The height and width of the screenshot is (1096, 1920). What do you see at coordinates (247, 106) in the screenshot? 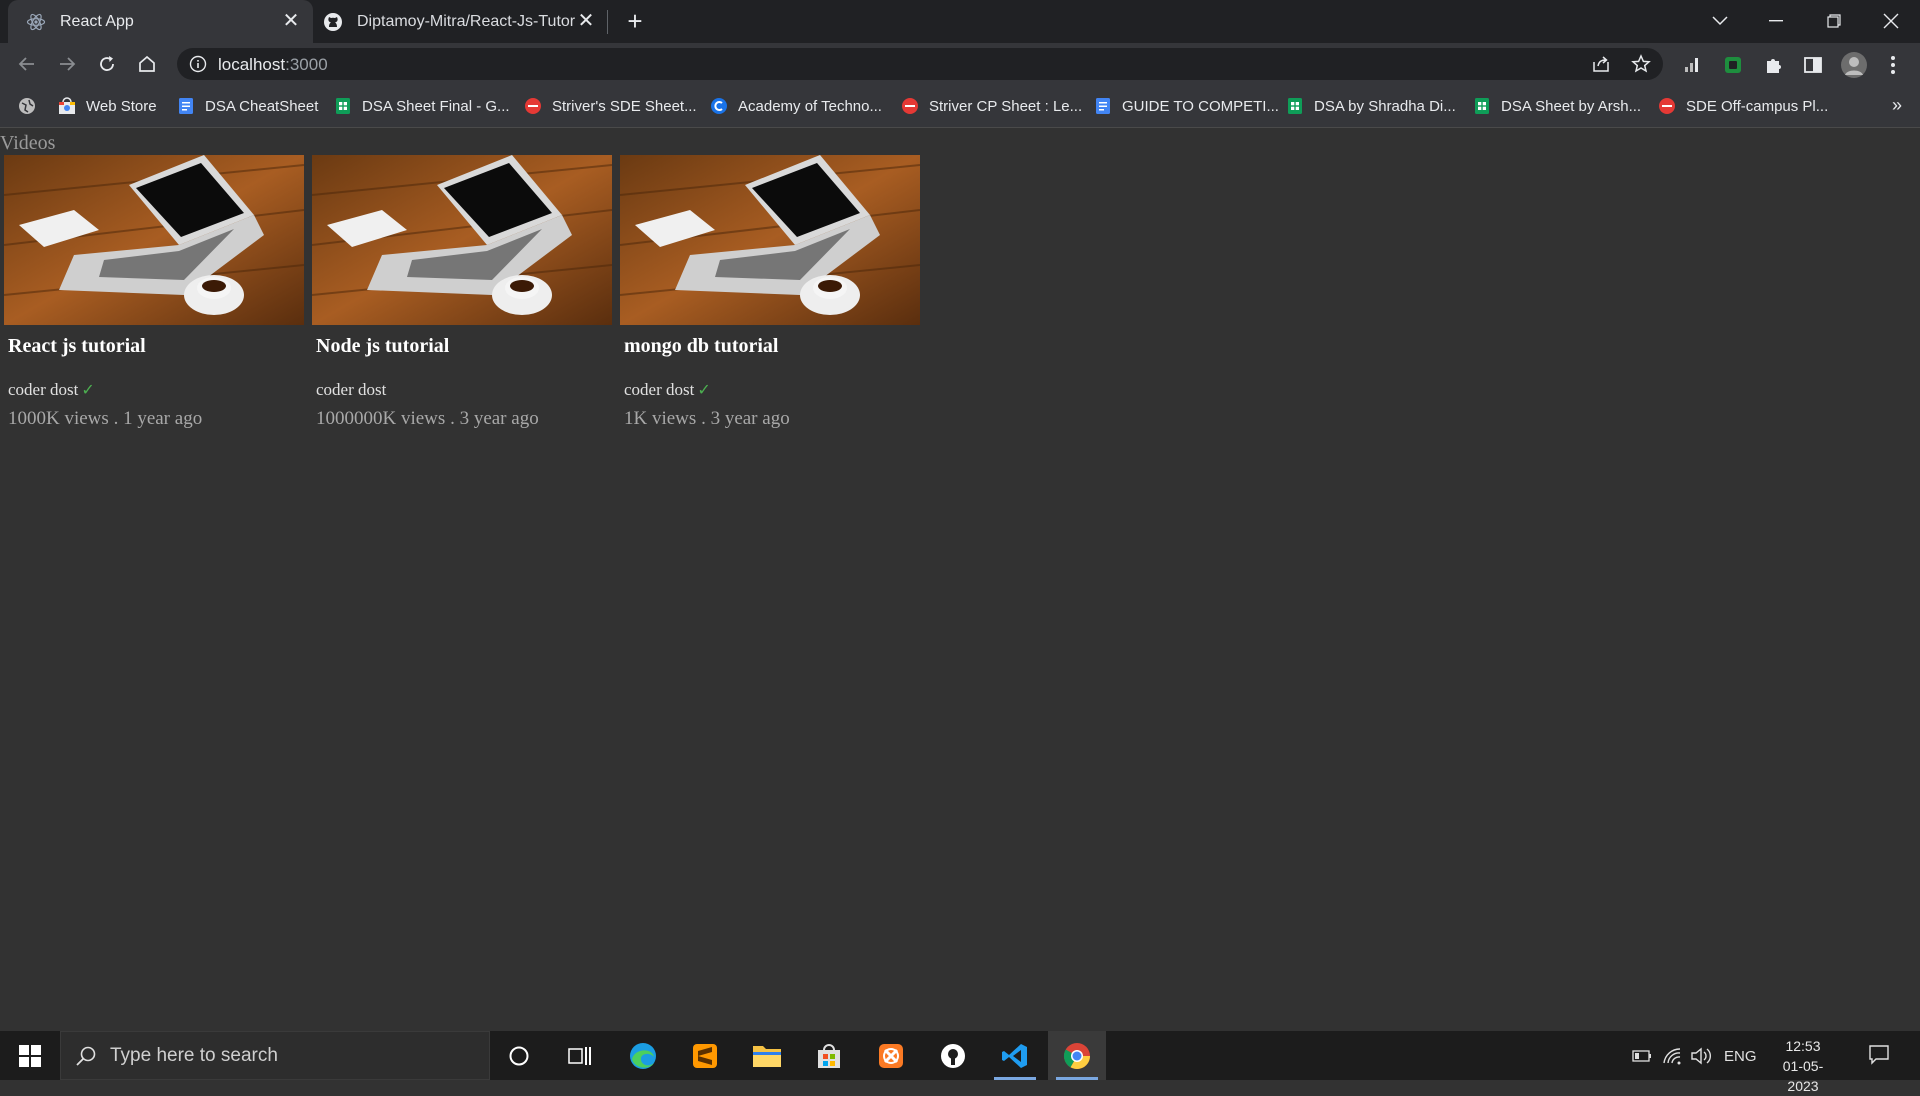
I see `bookmark-dsa-cheatsheet: DSA CheatSheet` at bounding box center [247, 106].